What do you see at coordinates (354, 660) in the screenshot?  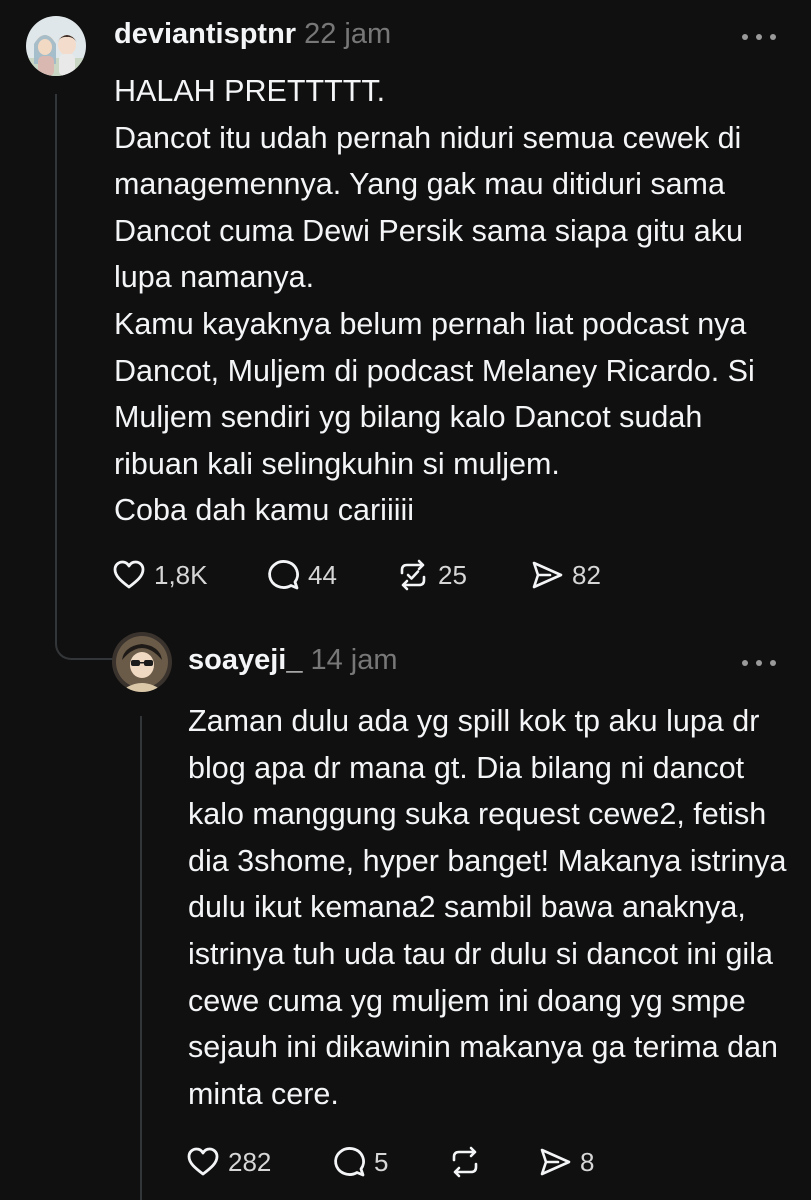 I see `timestamp: 14 jam` at bounding box center [354, 660].